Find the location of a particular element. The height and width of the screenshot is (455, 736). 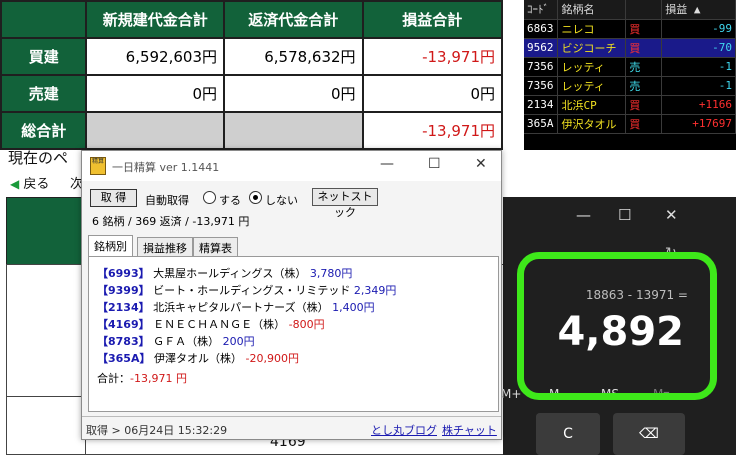

close-icon: ✕ is located at coordinates (481, 164).